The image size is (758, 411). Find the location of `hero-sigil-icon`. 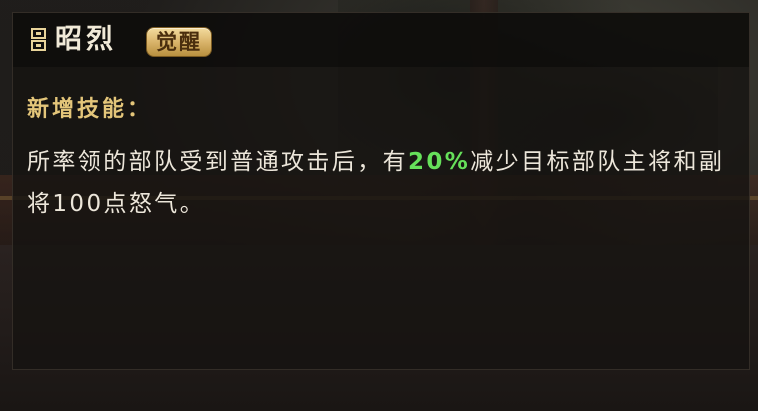

hero-sigil-icon is located at coordinates (38, 39).